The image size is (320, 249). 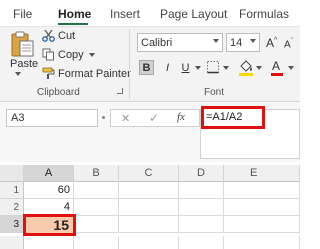 What do you see at coordinates (262, 207) in the screenshot?
I see `cell-e2` at bounding box center [262, 207].